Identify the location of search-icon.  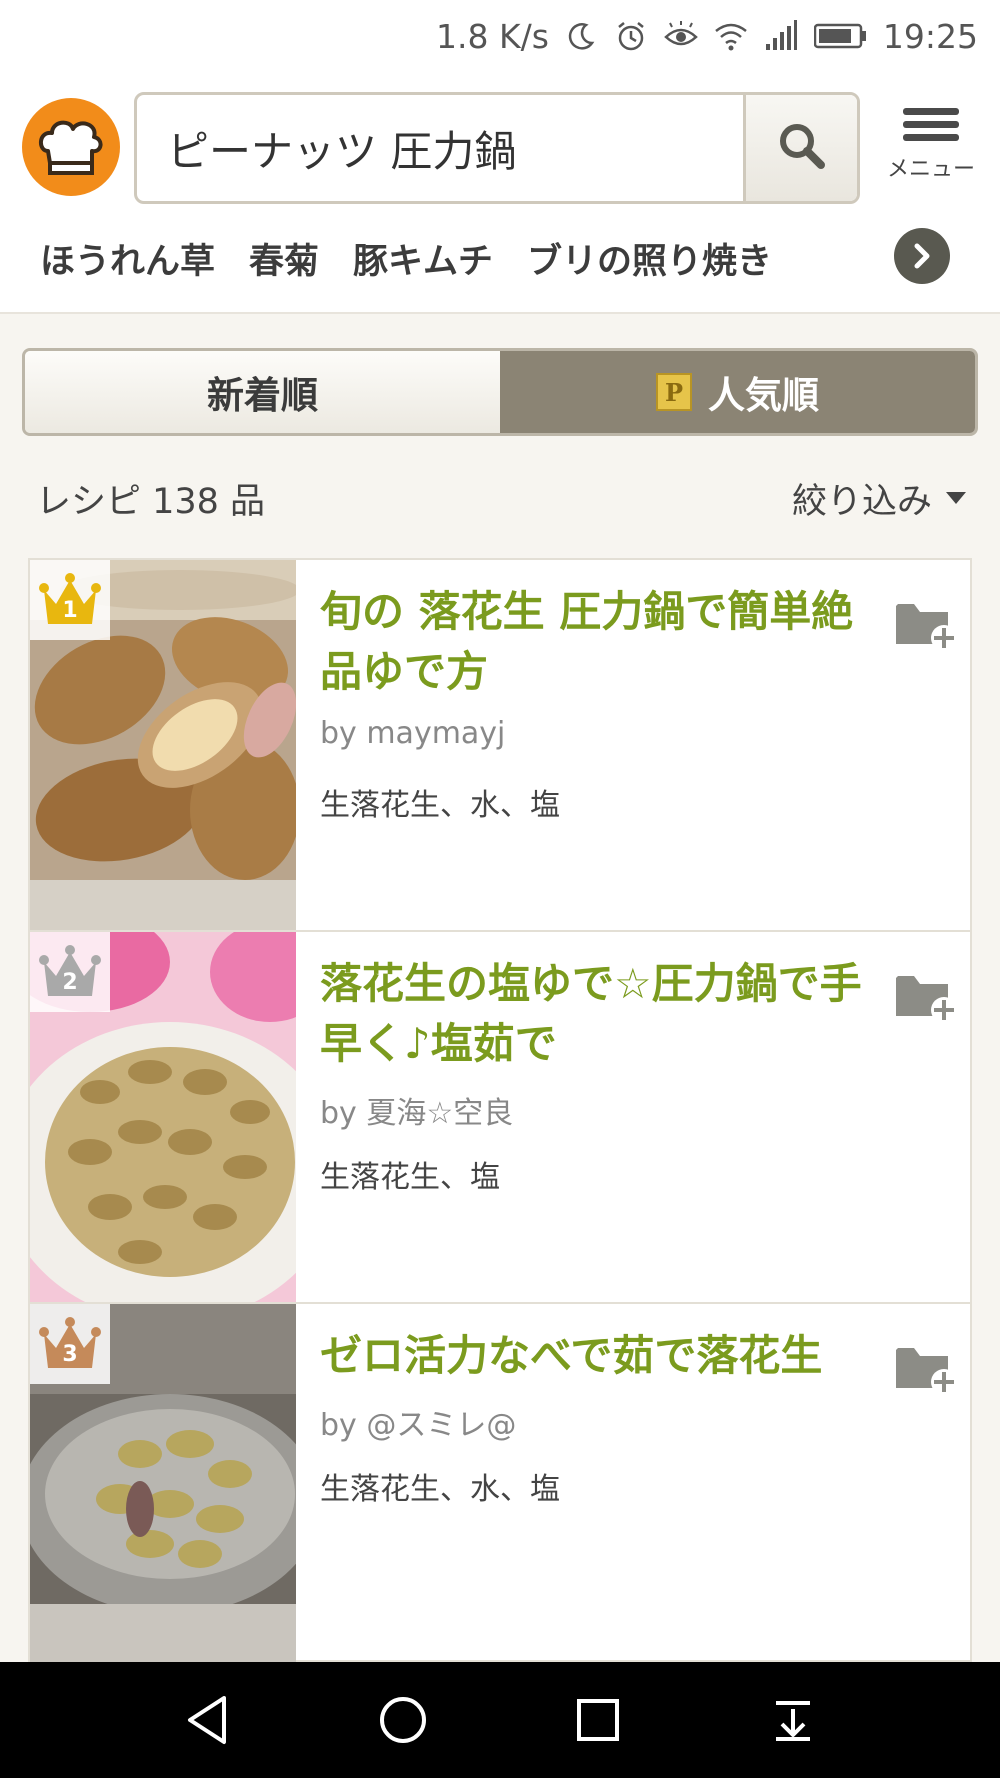
(802, 148).